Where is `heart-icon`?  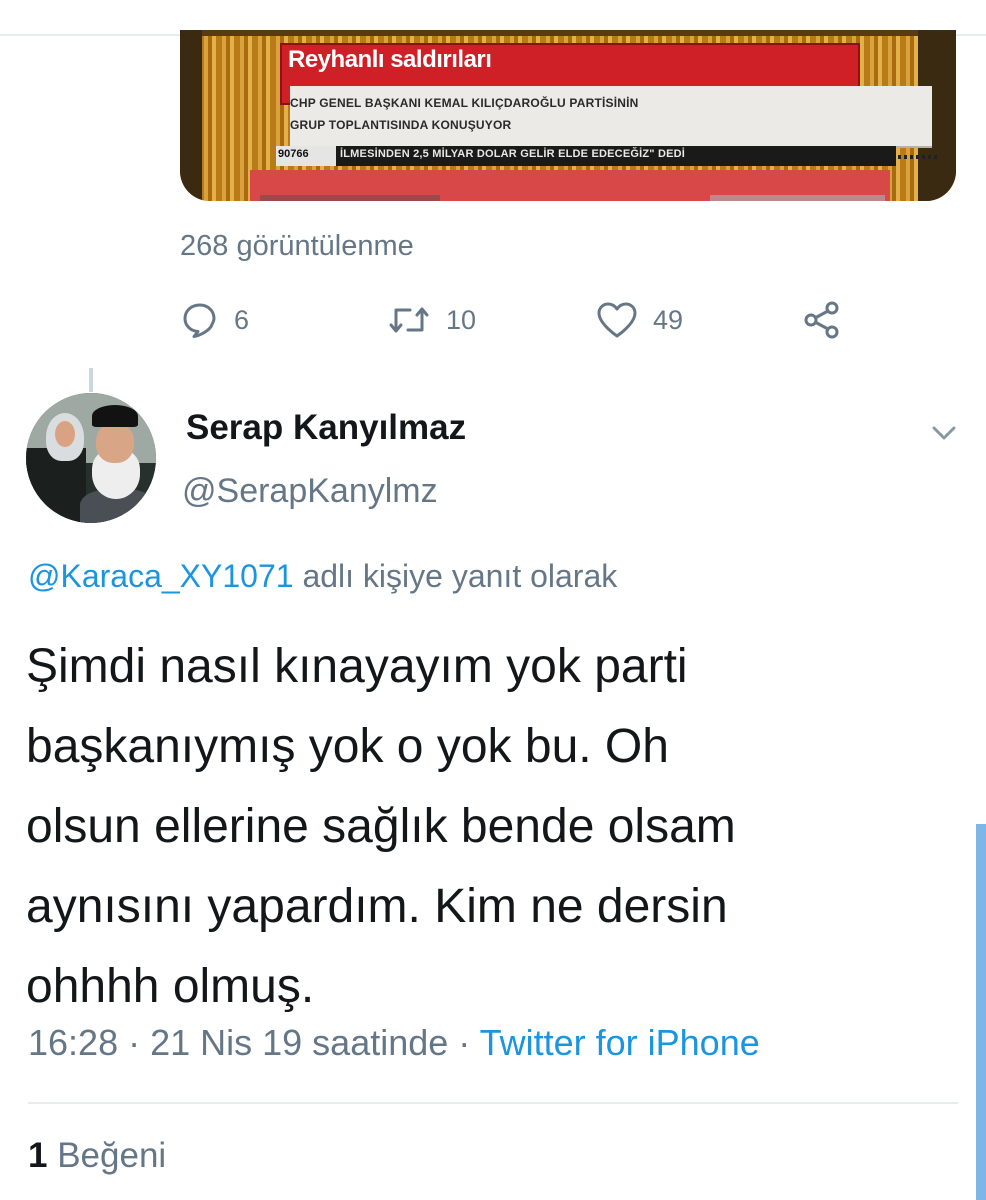
heart-icon is located at coordinates (617, 320).